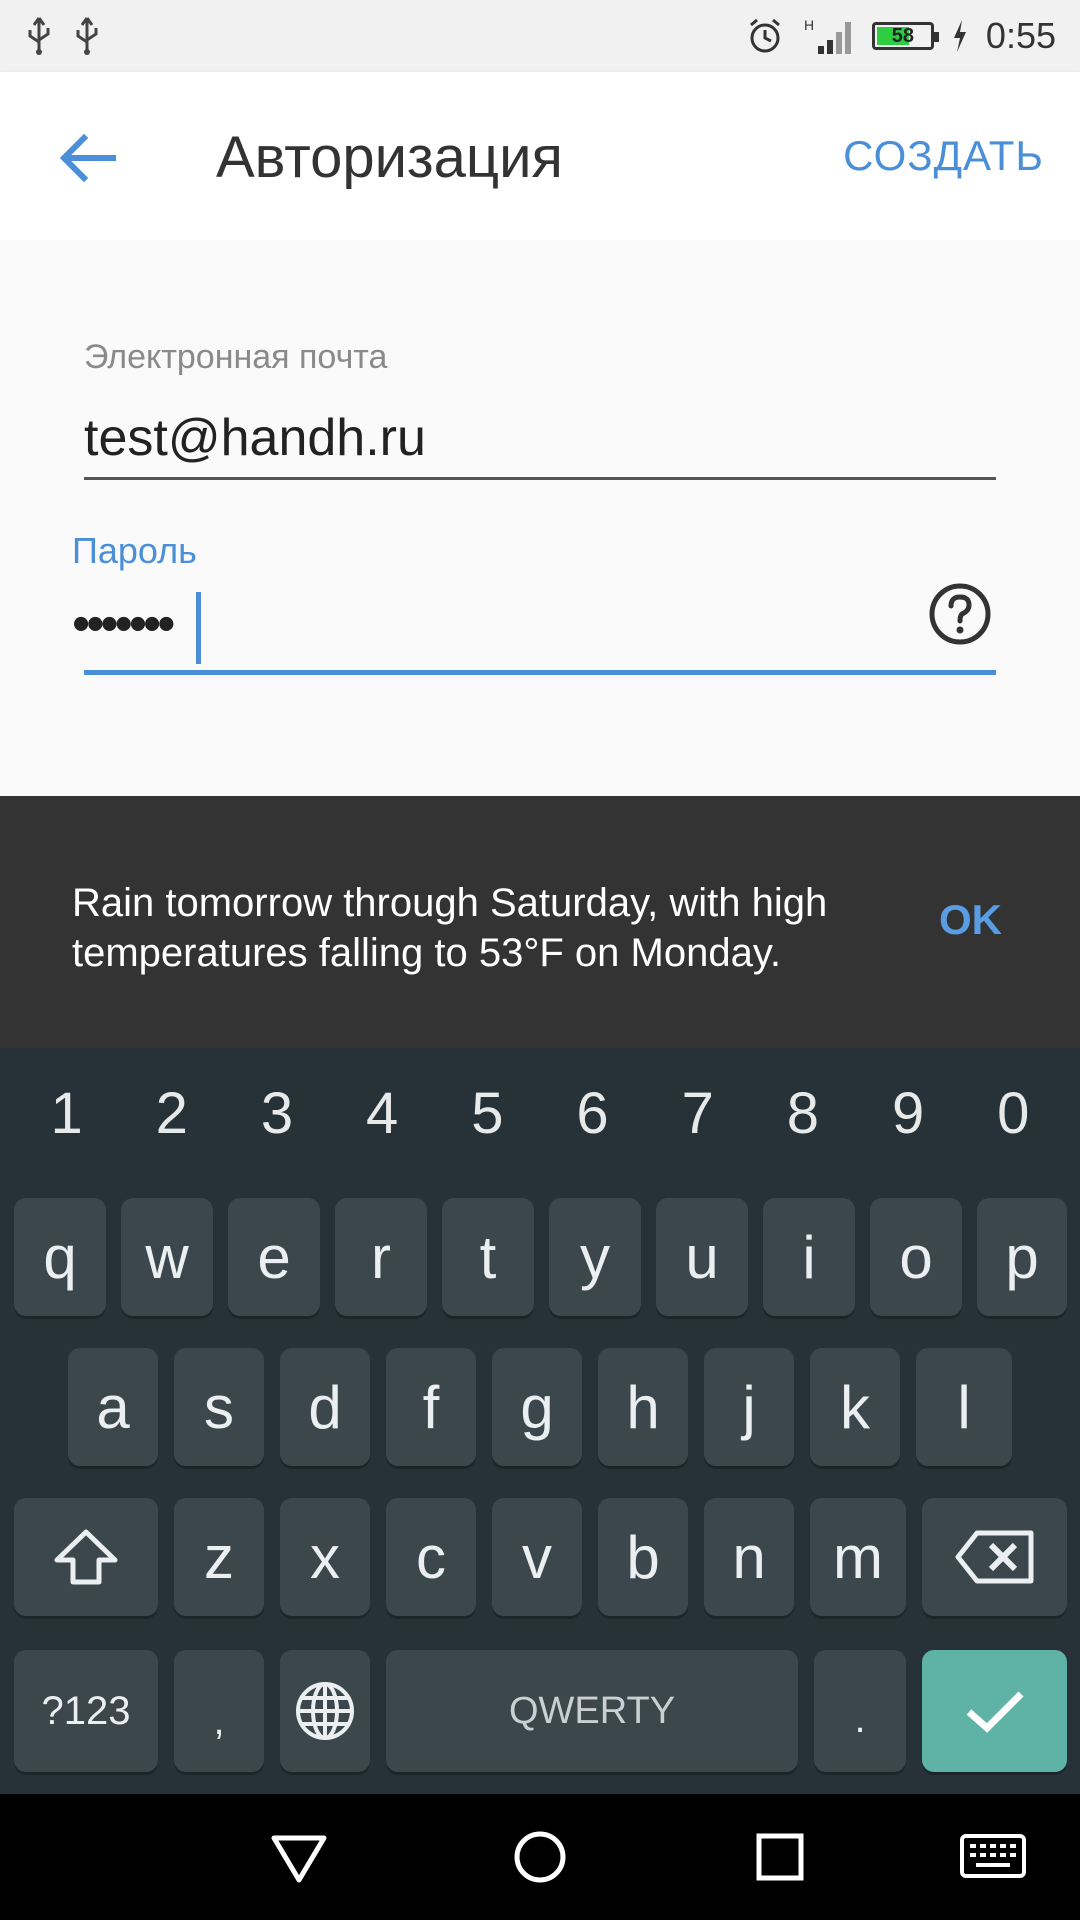  I want to click on key-1: 1, so click(67, 1113).